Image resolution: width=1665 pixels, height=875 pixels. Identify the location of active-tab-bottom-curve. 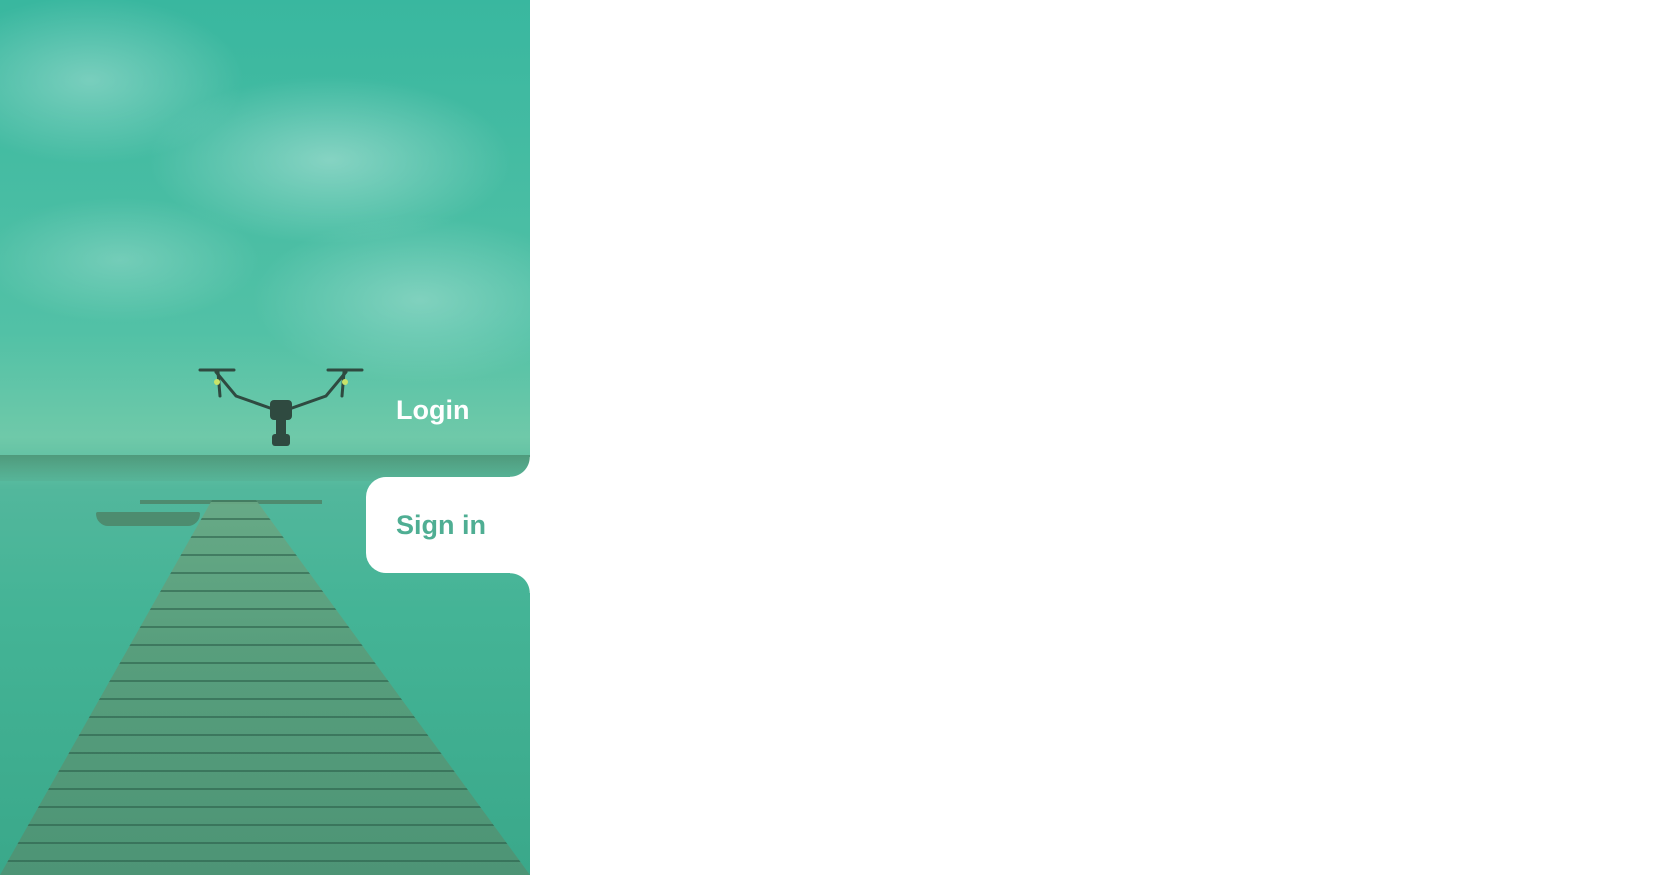
(520, 583).